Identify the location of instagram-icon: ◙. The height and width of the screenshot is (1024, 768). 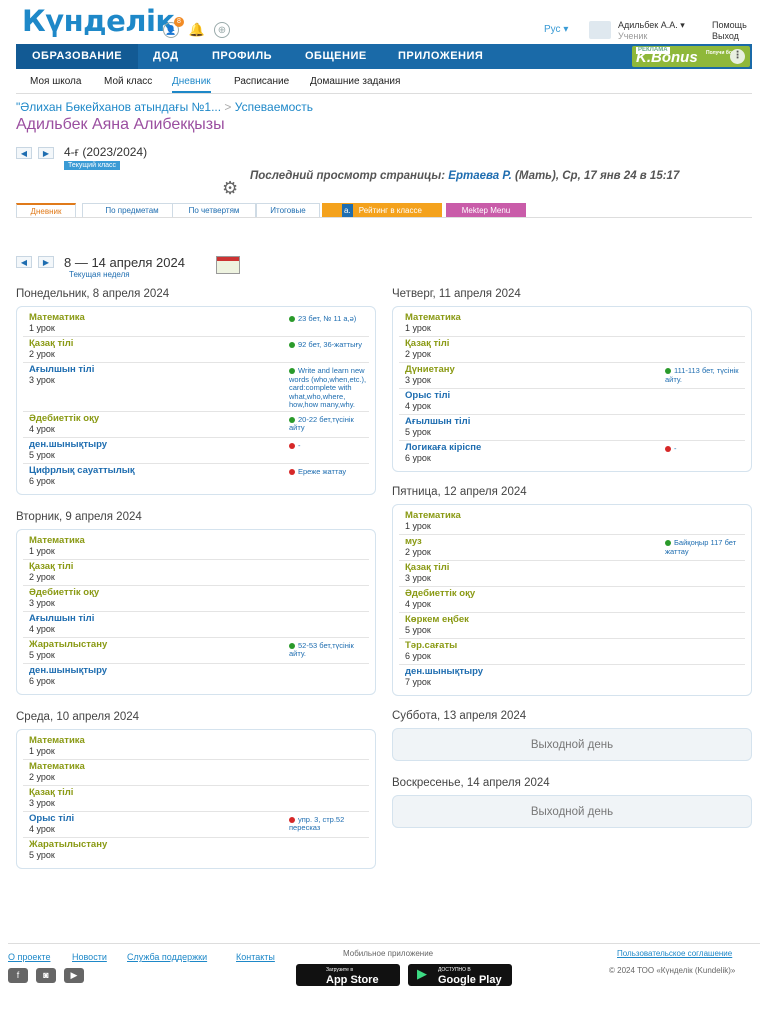
(46, 975).